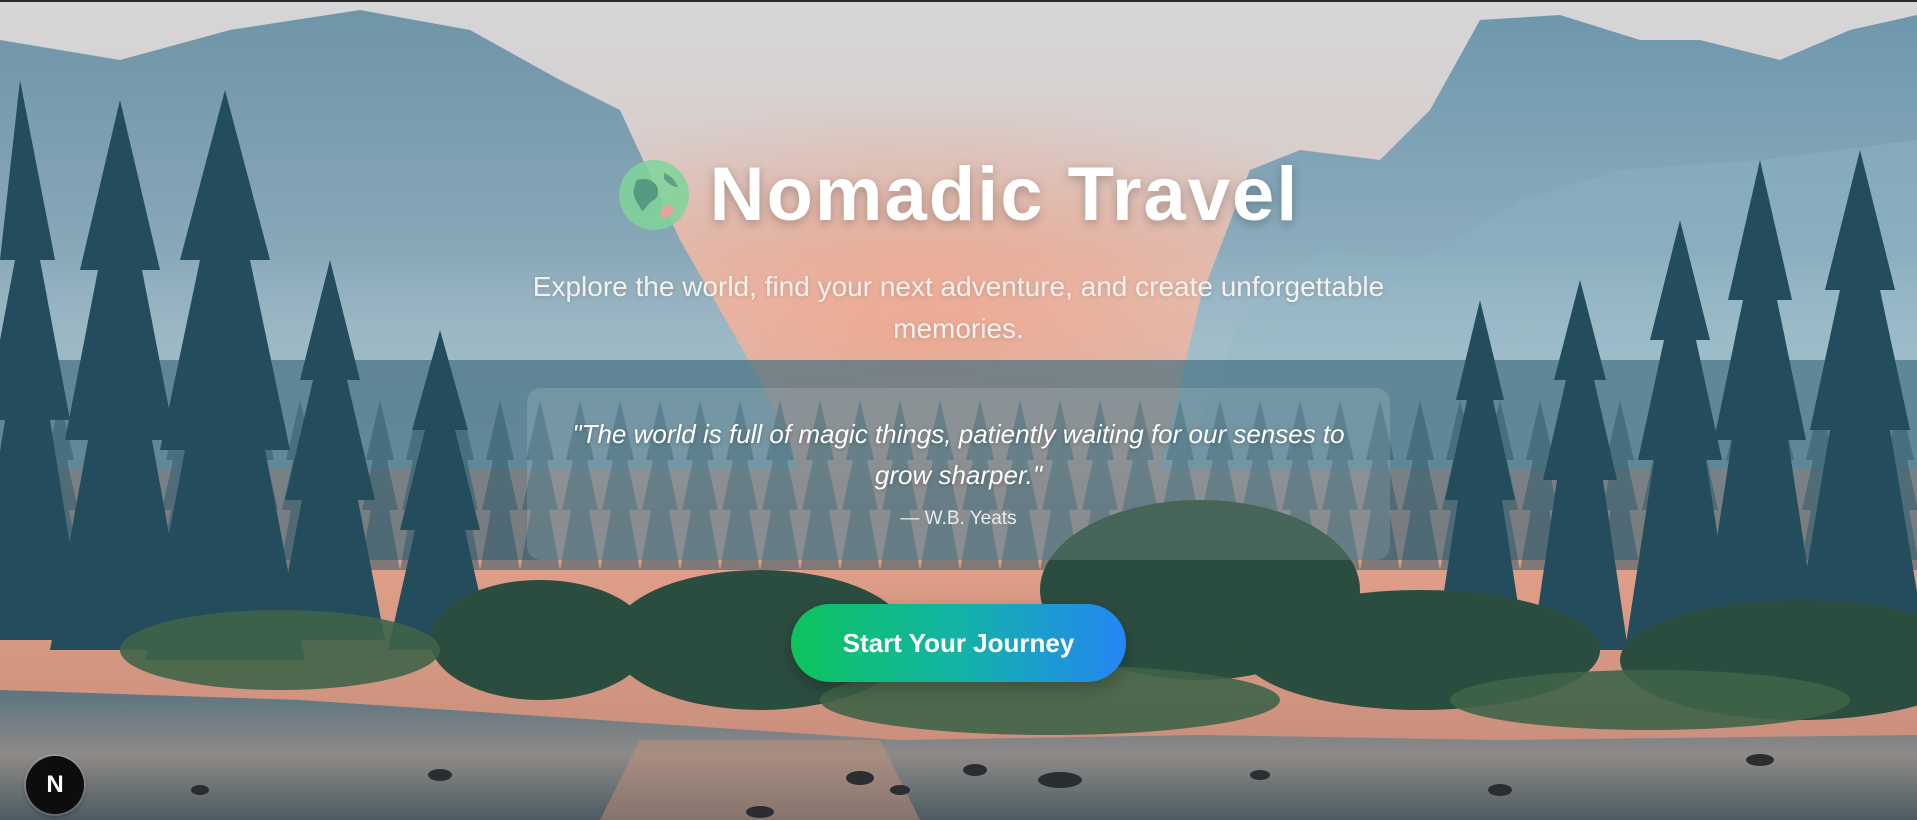 The height and width of the screenshot is (820, 1917). I want to click on site-title: Nomadic Travel, so click(1004, 194).